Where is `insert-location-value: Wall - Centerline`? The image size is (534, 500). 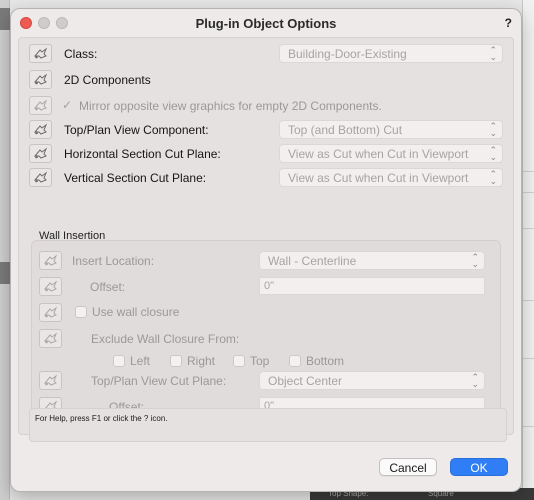
insert-location-value: Wall - Centerline is located at coordinates (312, 261).